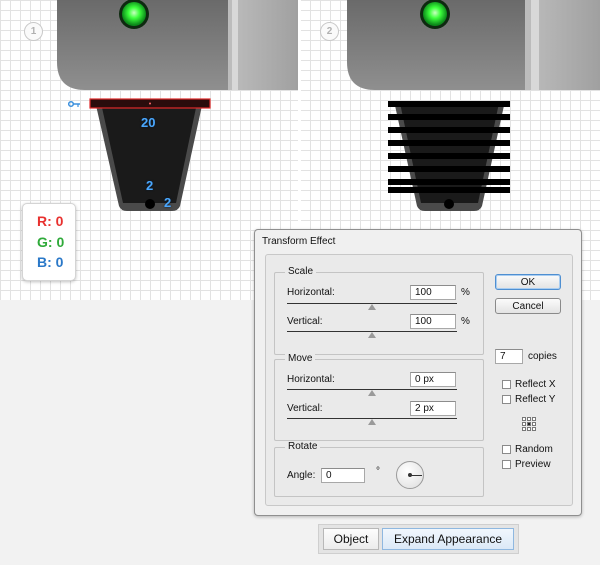 Image resolution: width=600 pixels, height=565 pixels. Describe the element at coordinates (465, 321) in the screenshot. I see `scale-vertical-unit: %` at that location.